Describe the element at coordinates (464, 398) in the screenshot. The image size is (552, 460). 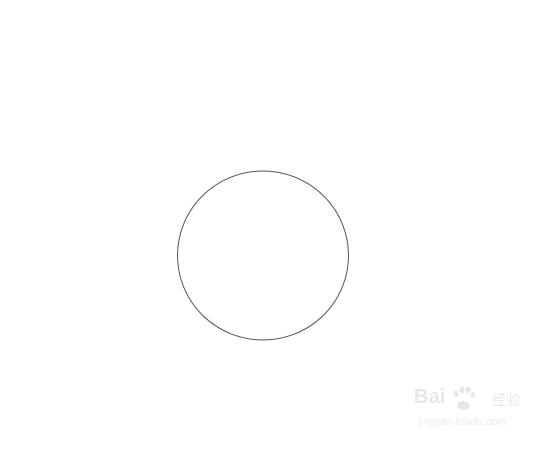
I see `paw-icon` at that location.